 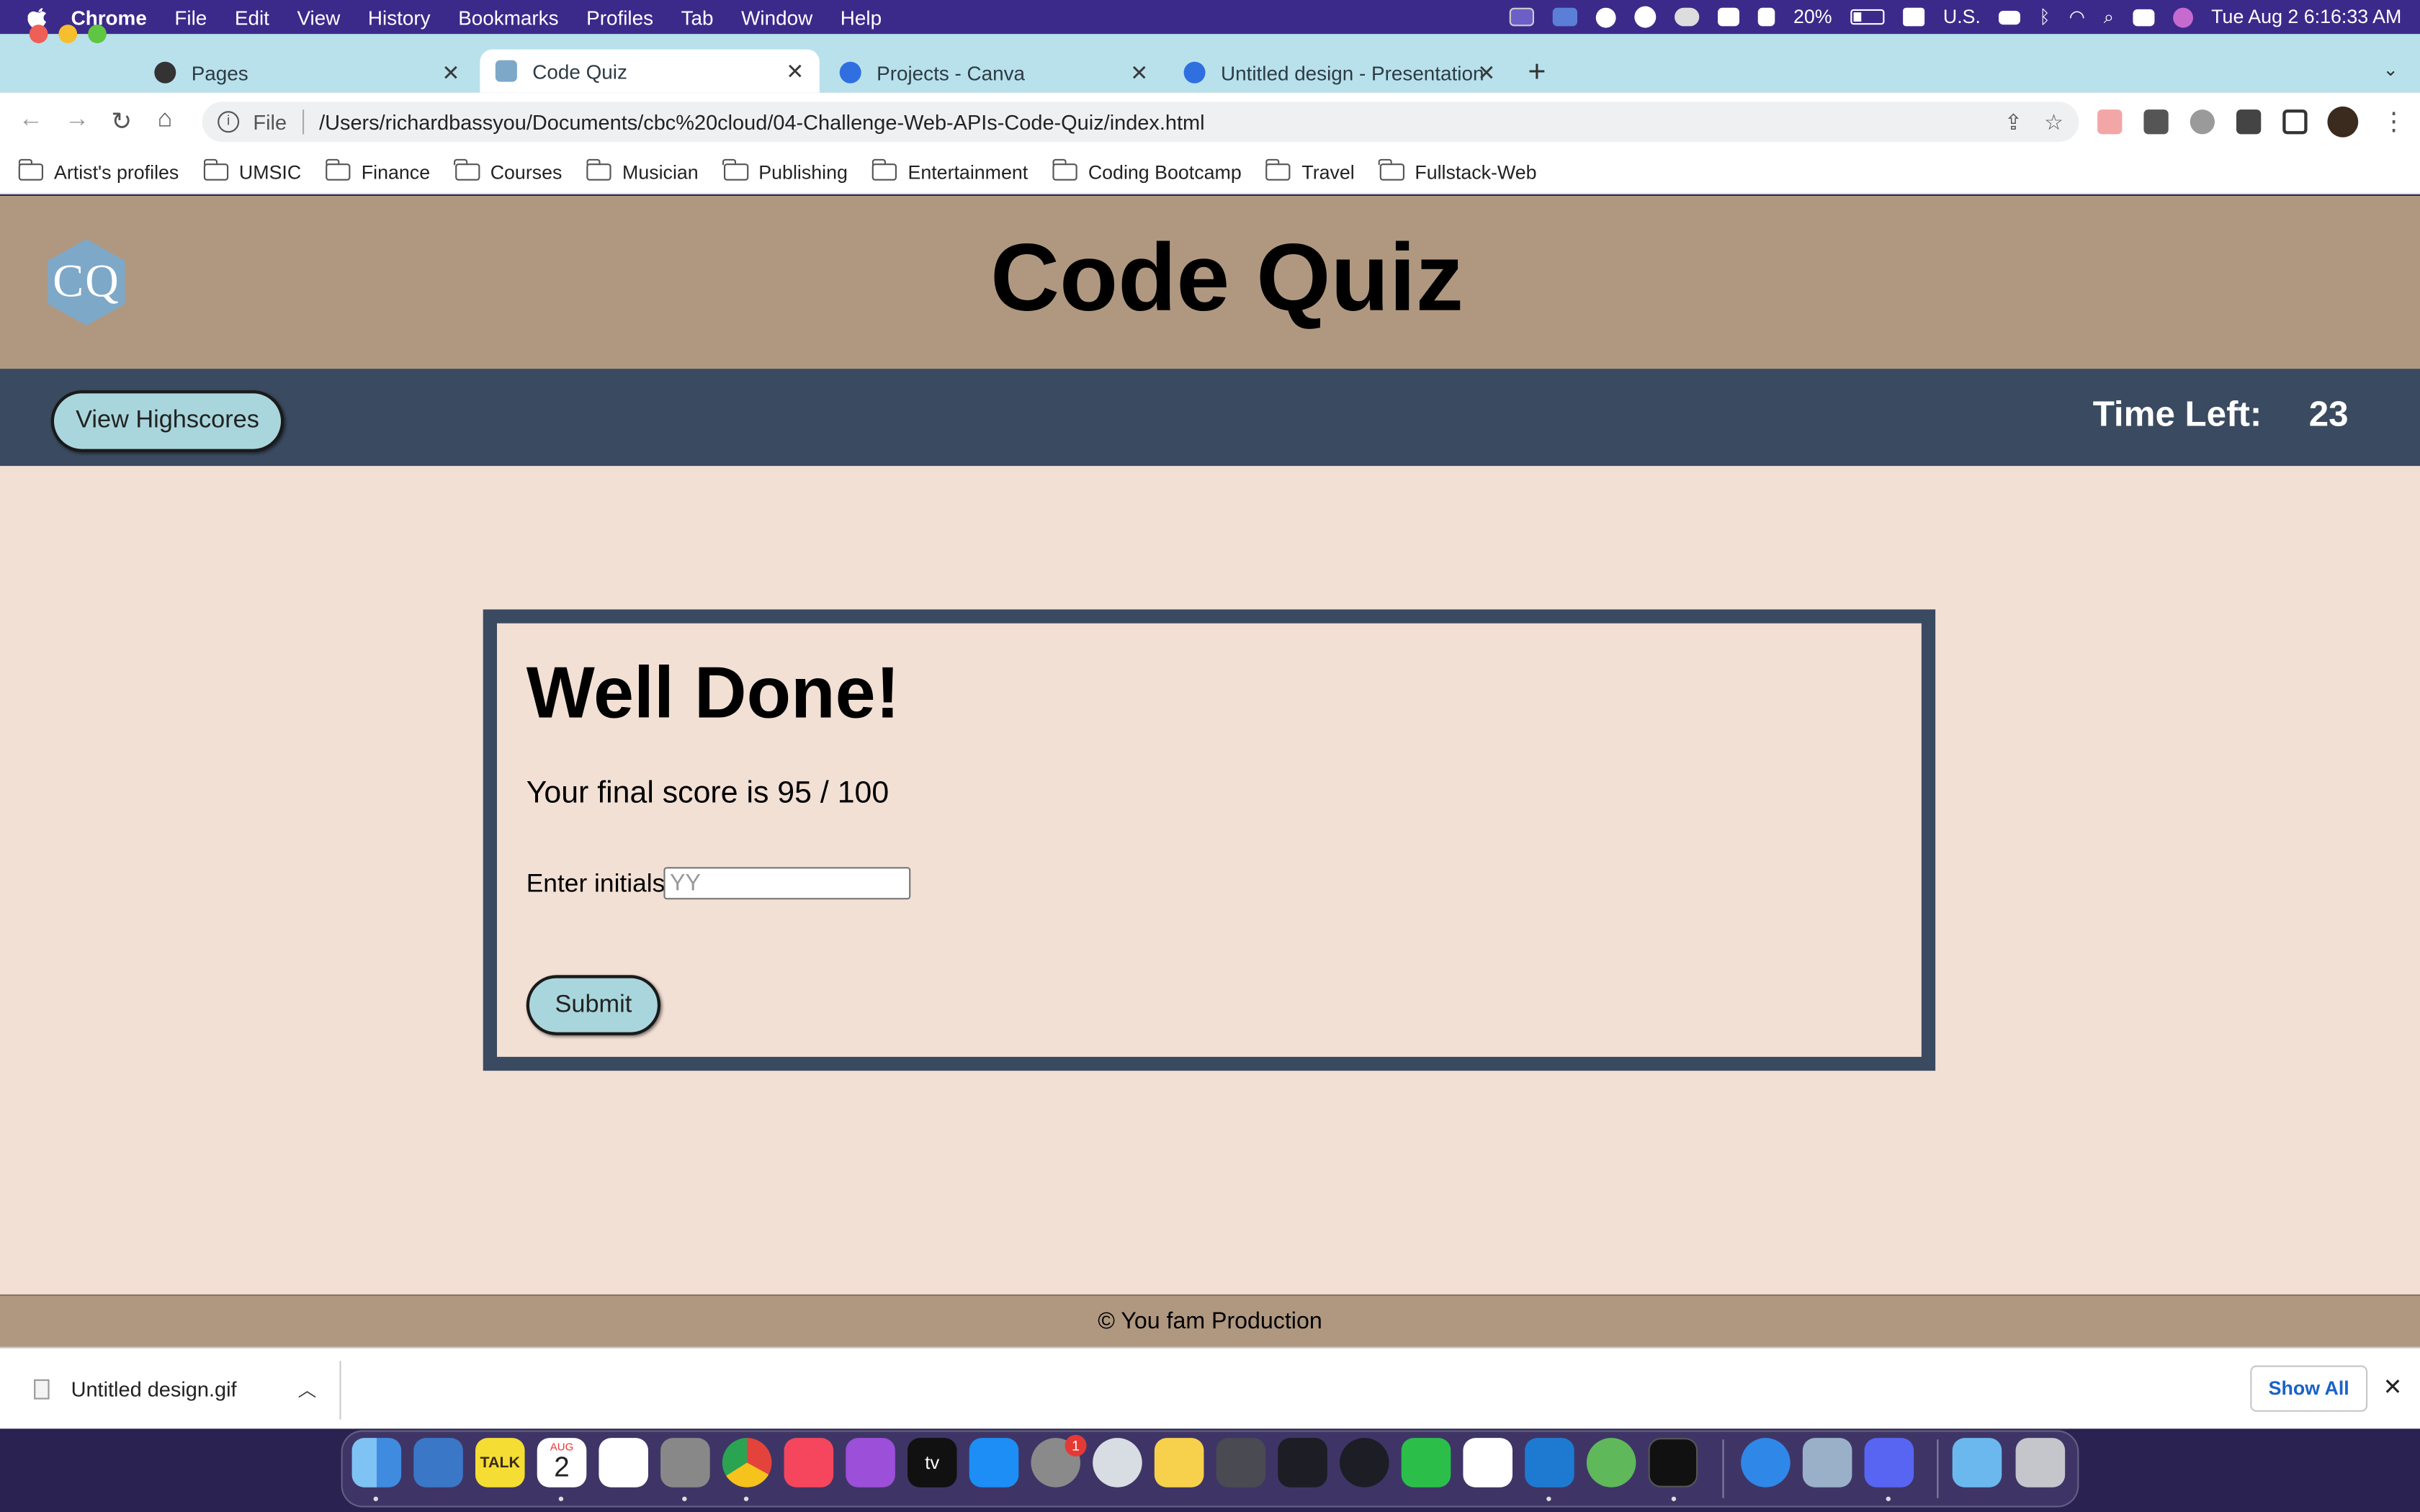 I want to click on tab-untitled-design: Untitled design - Presentation ✕, so click(x=1339, y=73).